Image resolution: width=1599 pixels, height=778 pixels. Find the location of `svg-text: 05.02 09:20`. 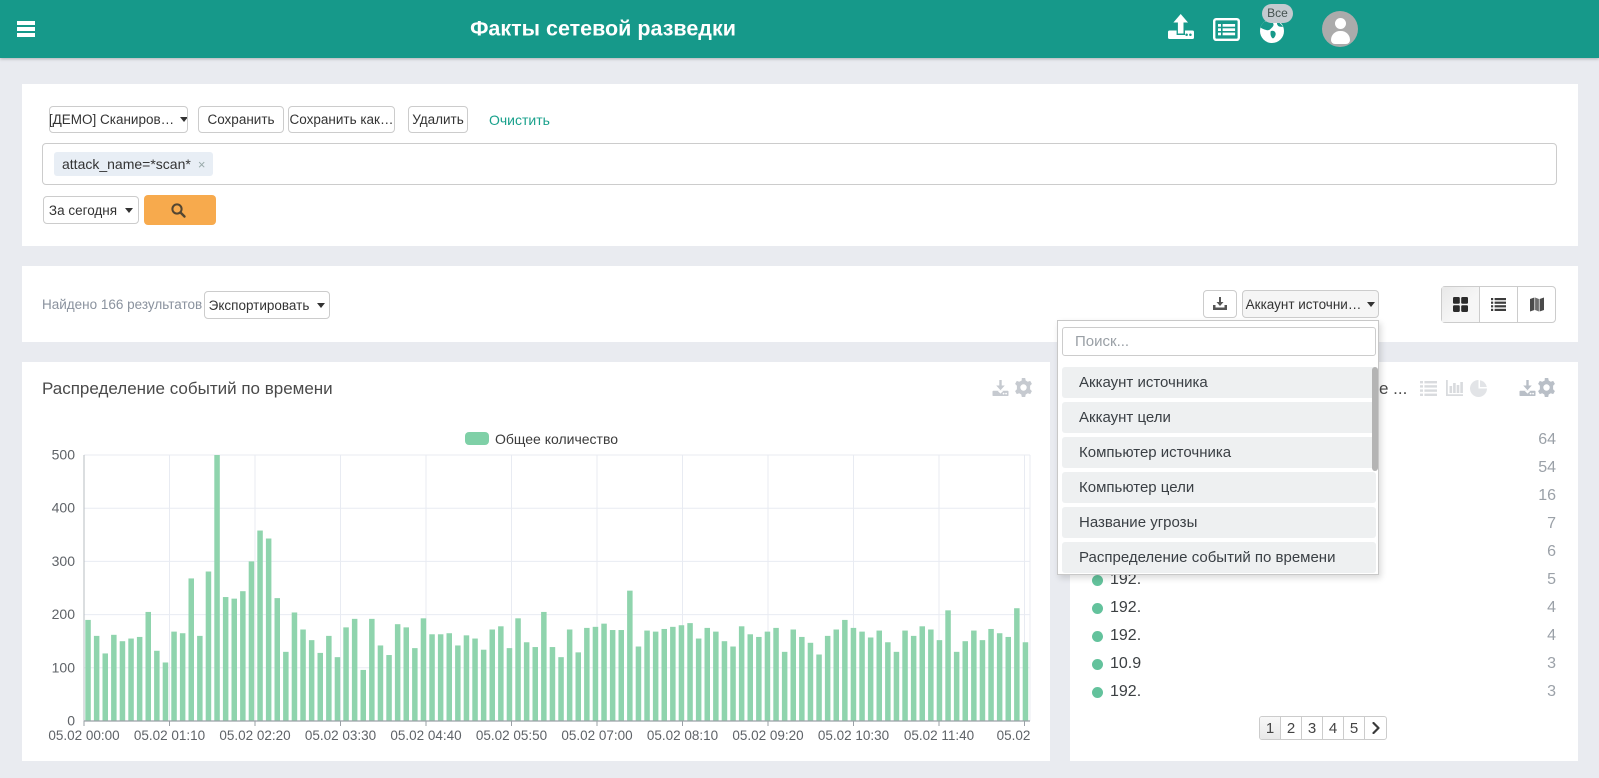

svg-text: 05.02 09:20 is located at coordinates (767, 735).